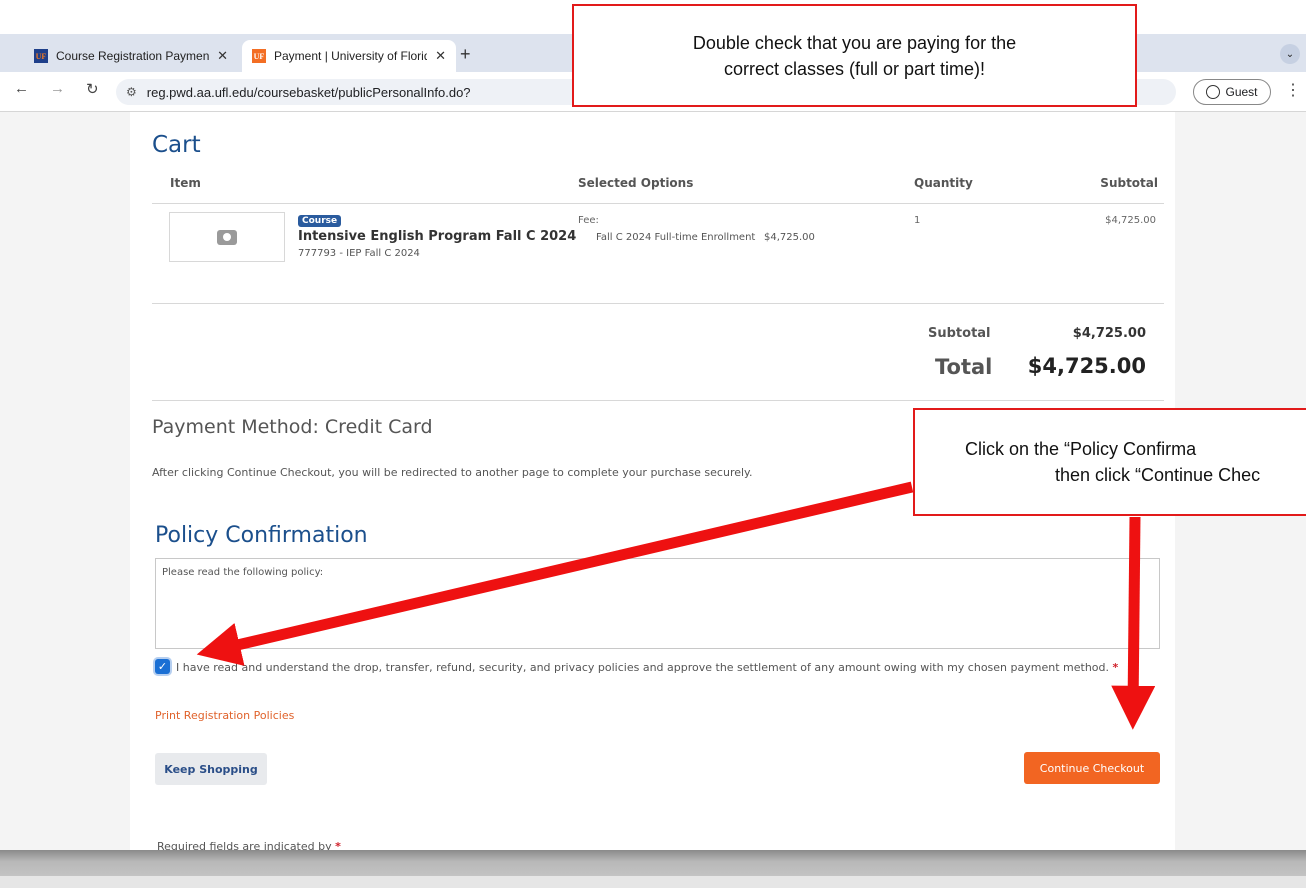  I want to click on arrow-to-checkbox, so click(555, 573).